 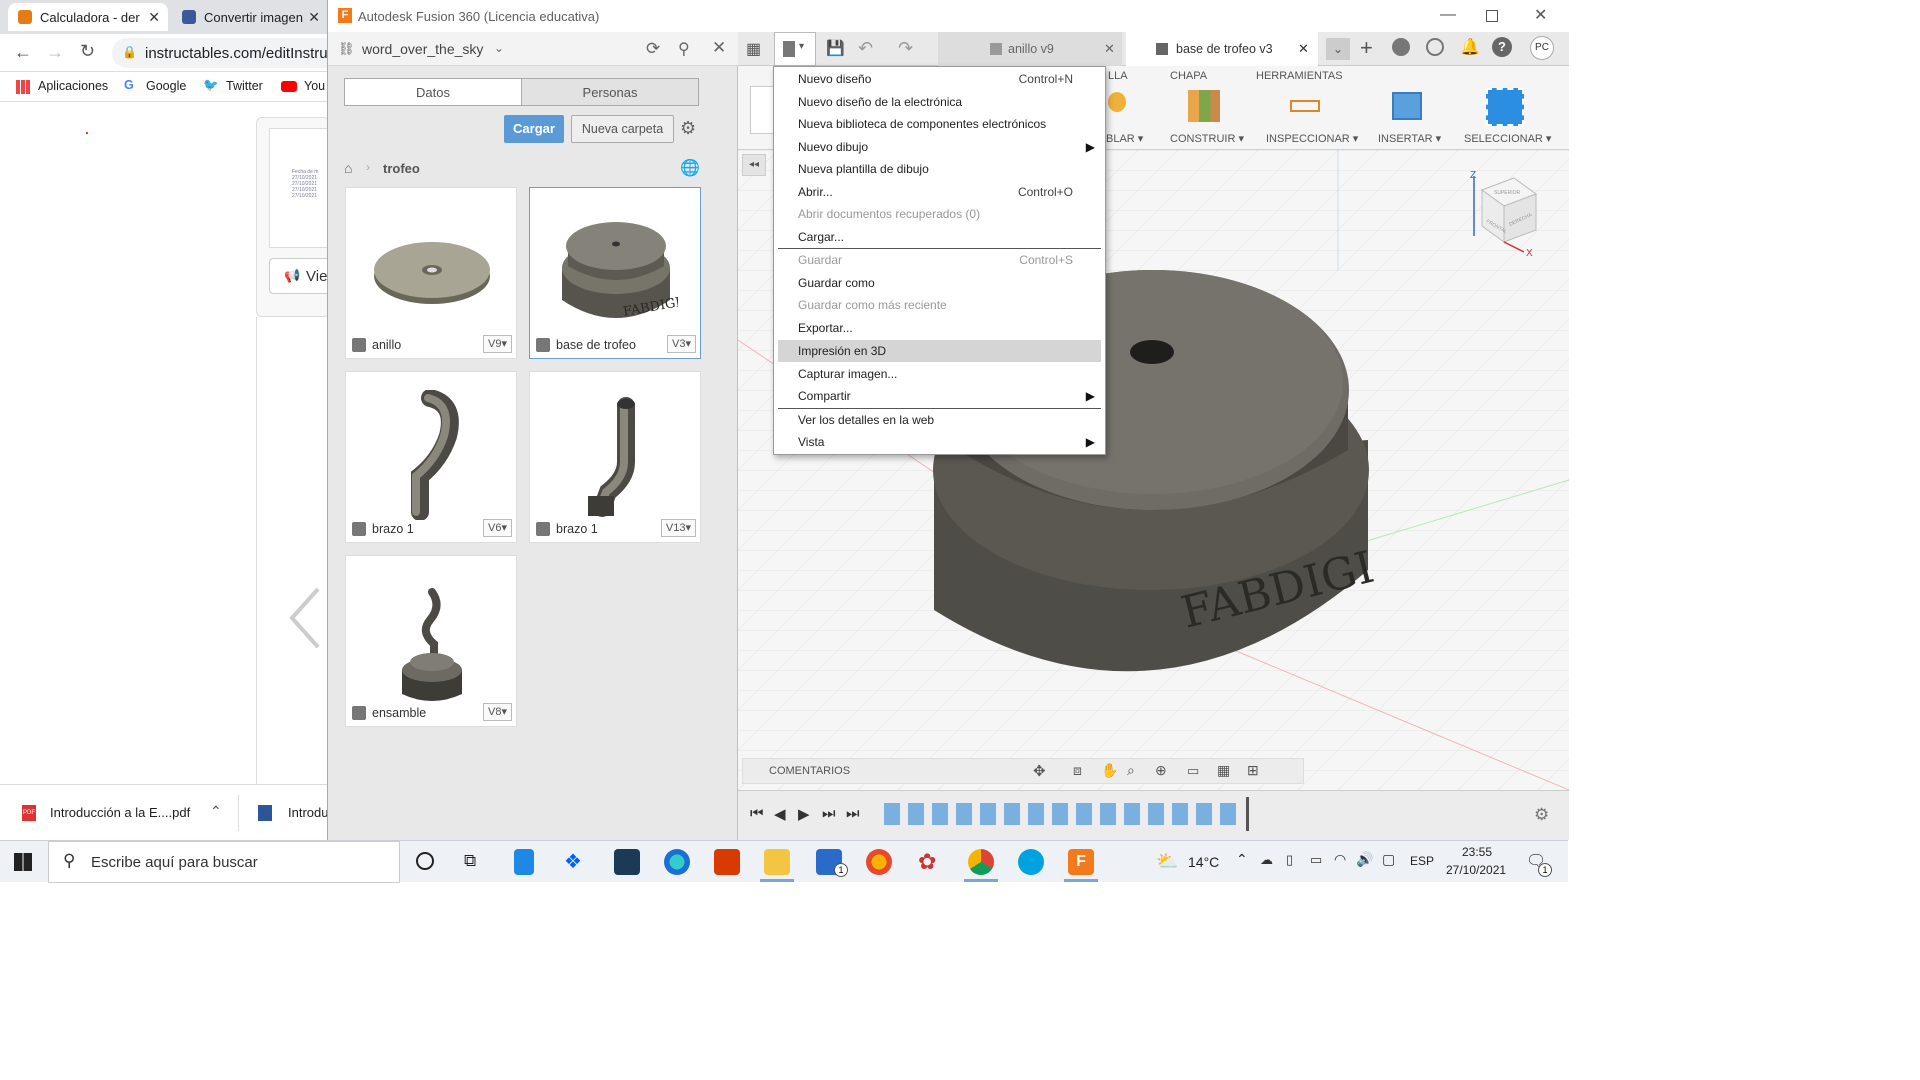 What do you see at coordinates (688, 128) in the screenshot?
I see `gear-icon: ⚙` at bounding box center [688, 128].